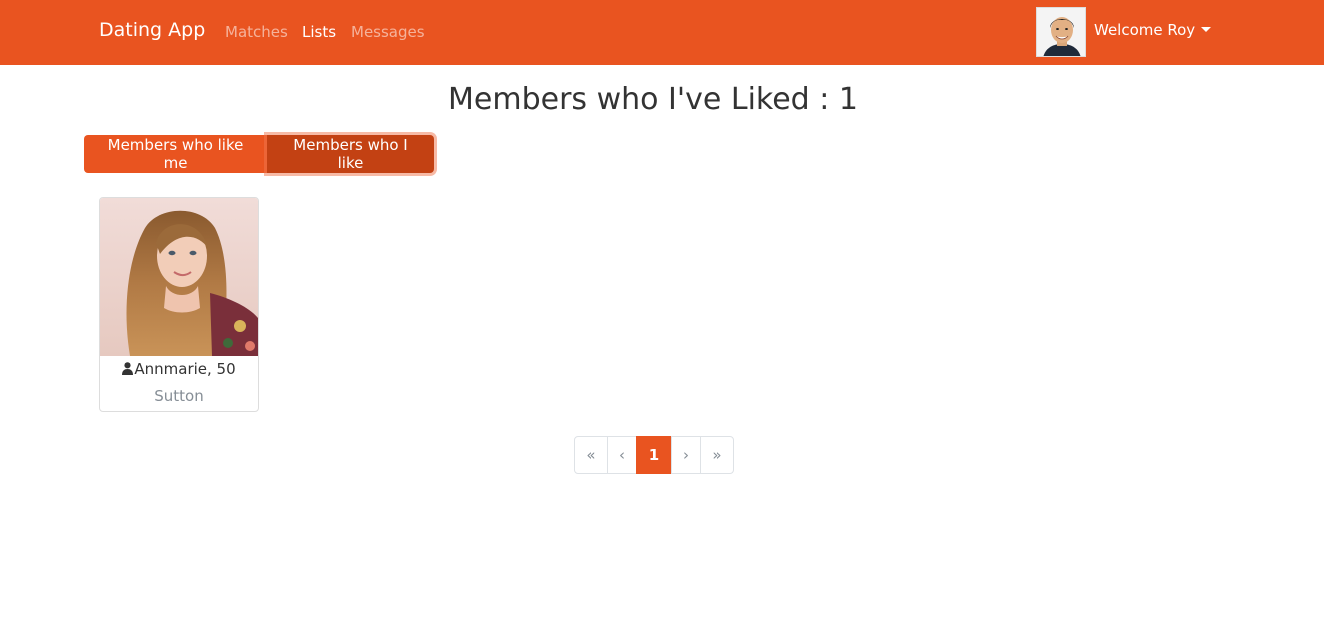 Image resolution: width=1324 pixels, height=619 pixels. I want to click on nav-link-messages: Messages, so click(388, 32).